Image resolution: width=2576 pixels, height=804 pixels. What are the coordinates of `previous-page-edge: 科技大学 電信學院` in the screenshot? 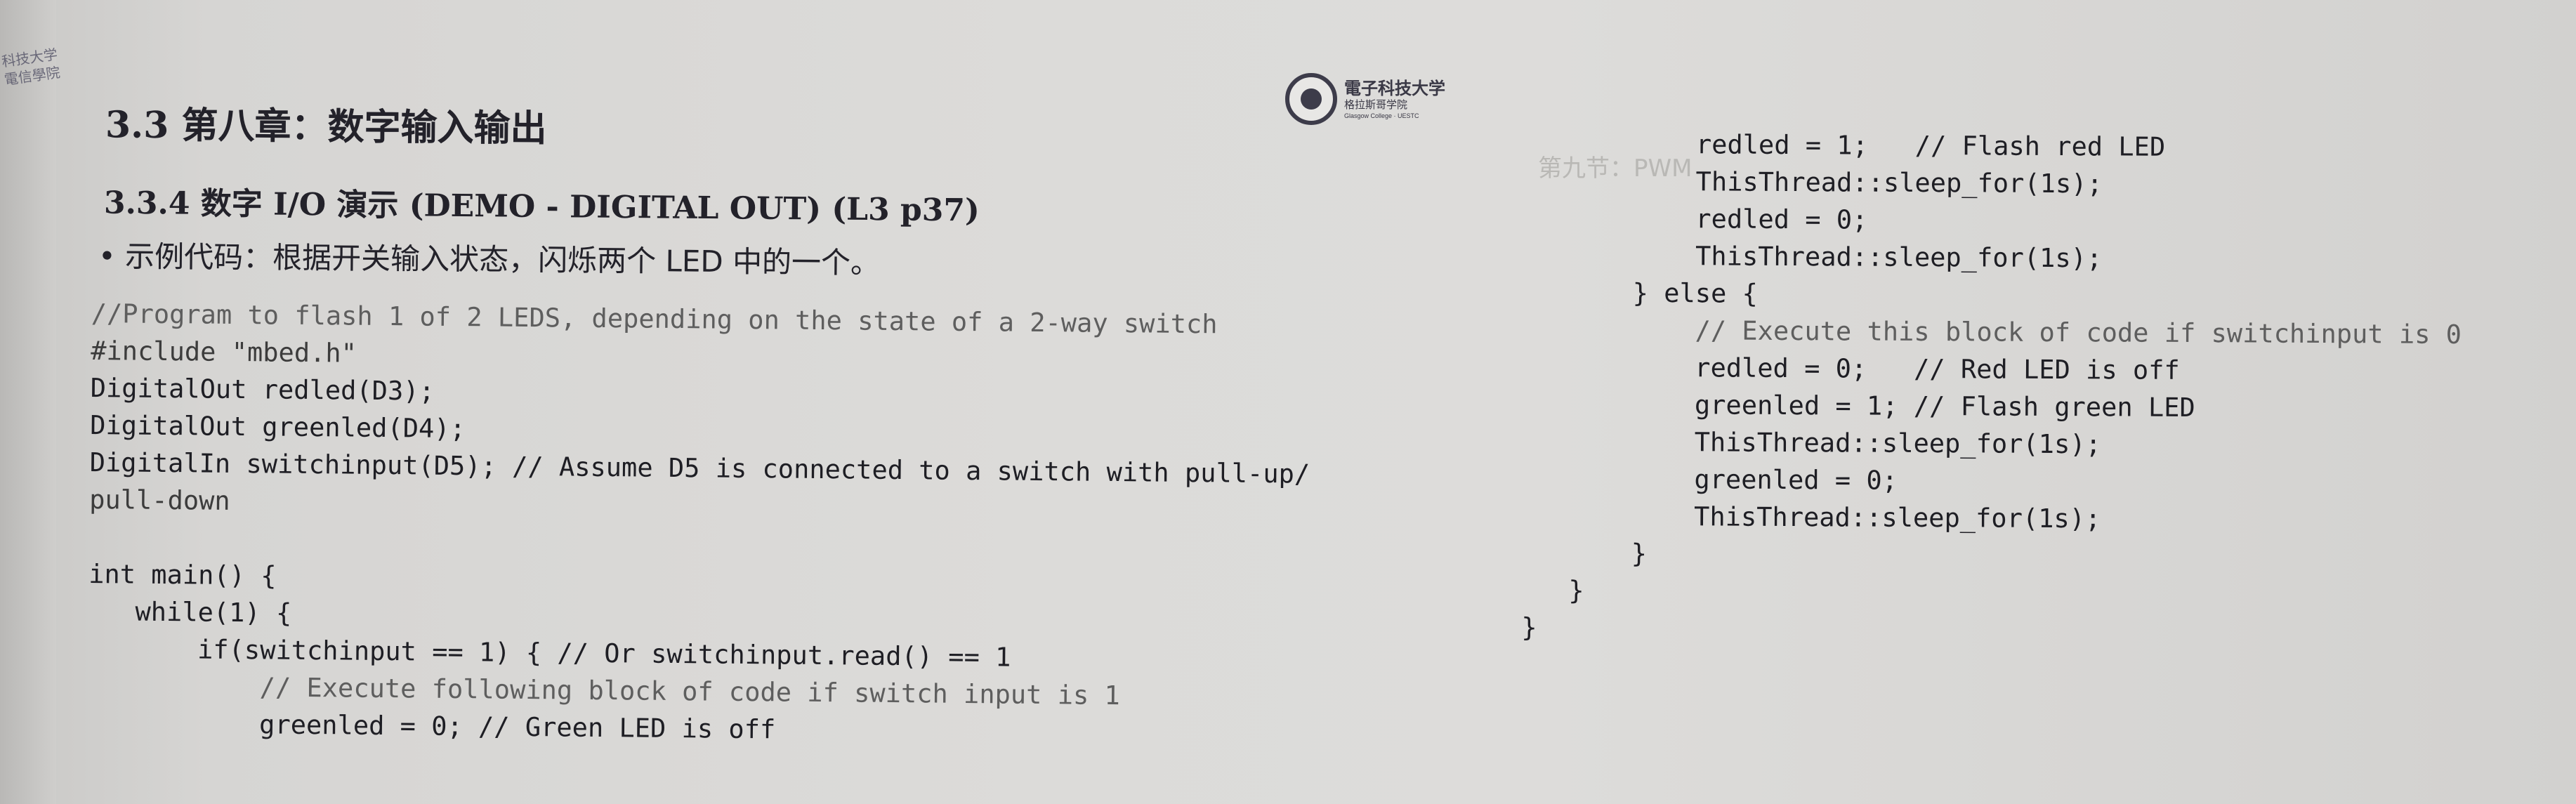 It's located at (31, 402).